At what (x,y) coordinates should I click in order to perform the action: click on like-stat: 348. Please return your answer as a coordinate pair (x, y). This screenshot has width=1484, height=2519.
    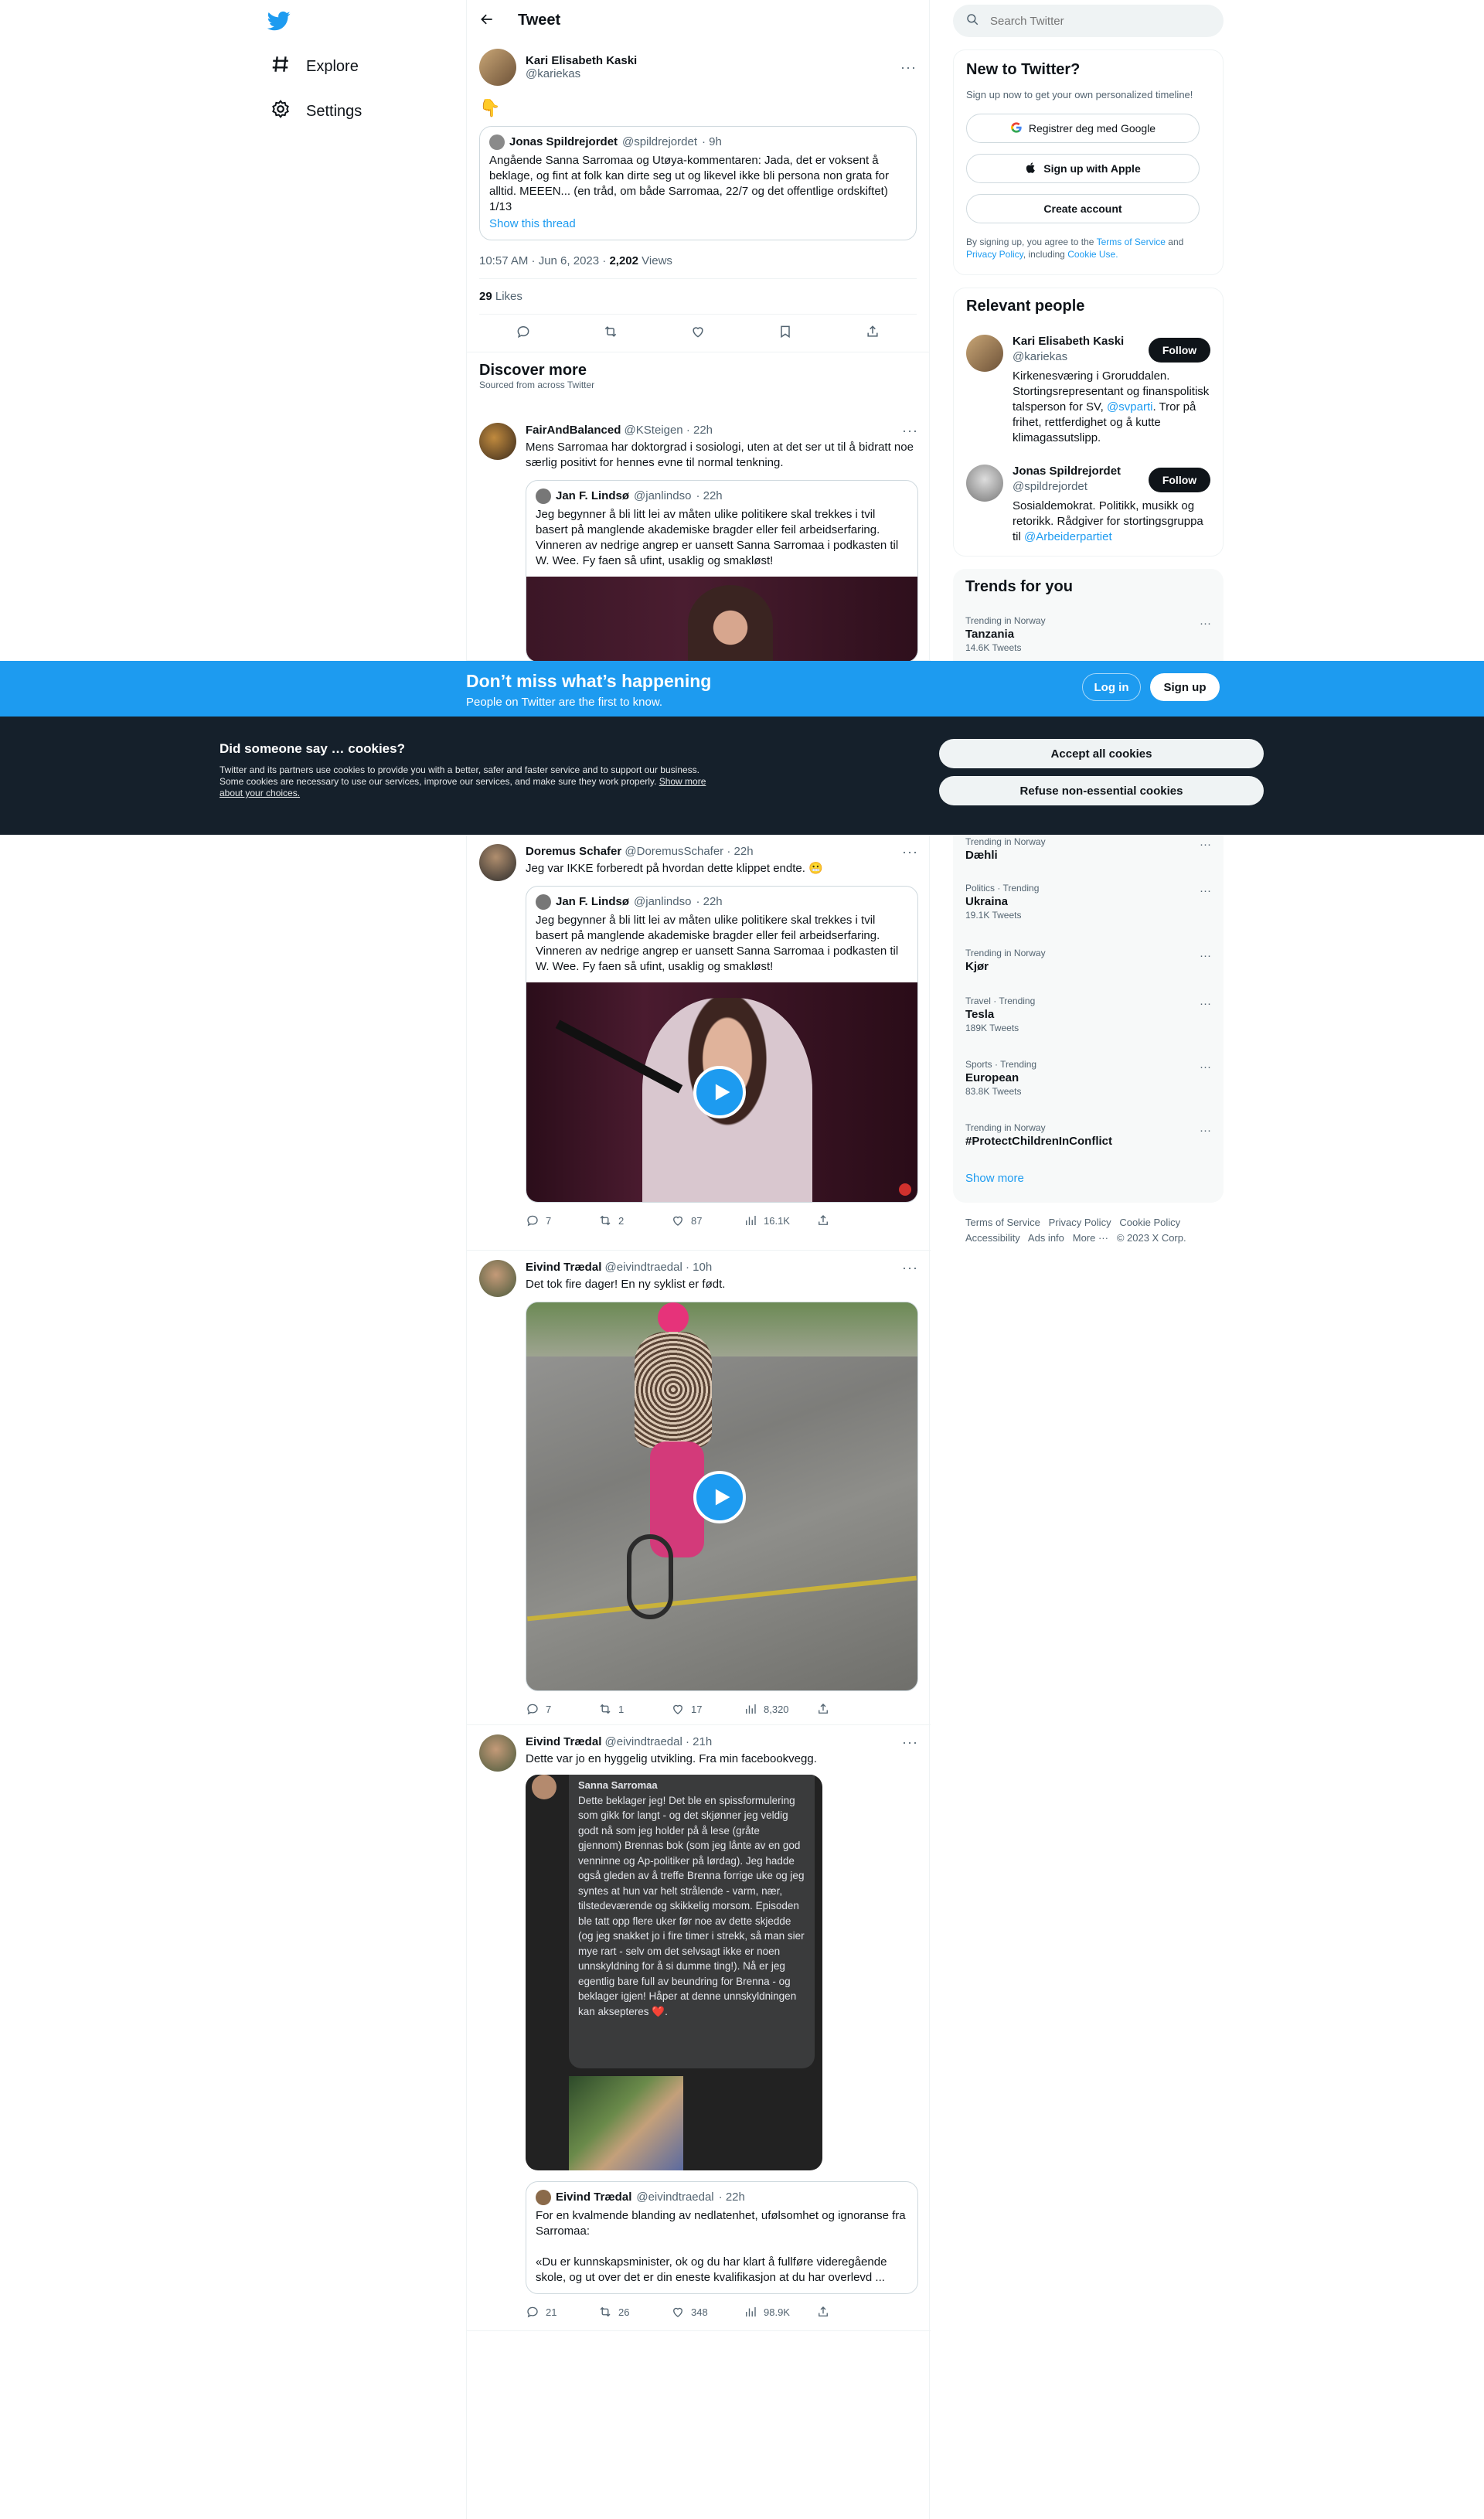
    Looking at the image, I should click on (707, 2312).